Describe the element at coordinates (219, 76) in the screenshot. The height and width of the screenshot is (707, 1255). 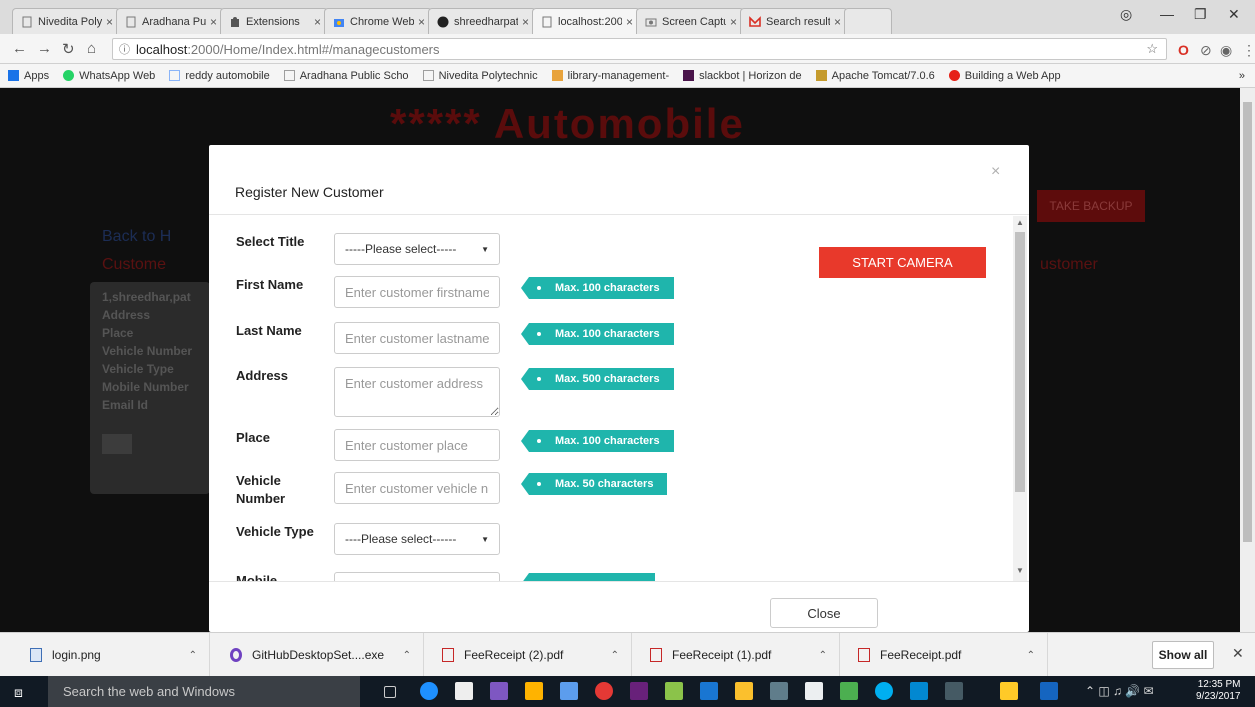
I see `bookmark-reddy: reddy automobile` at that location.